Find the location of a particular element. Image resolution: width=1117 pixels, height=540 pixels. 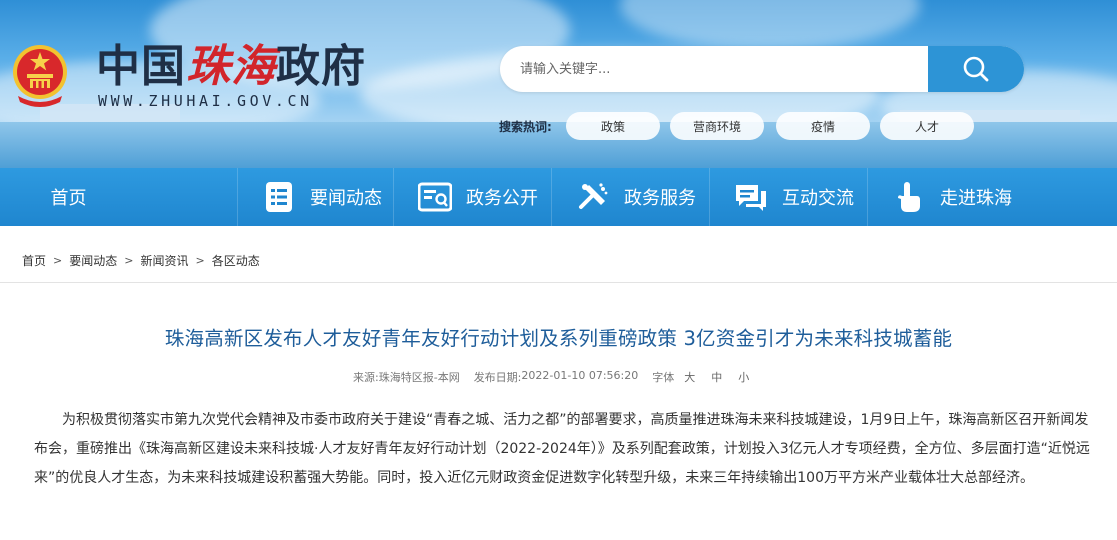

source-label: 来源: is located at coordinates (366, 377).